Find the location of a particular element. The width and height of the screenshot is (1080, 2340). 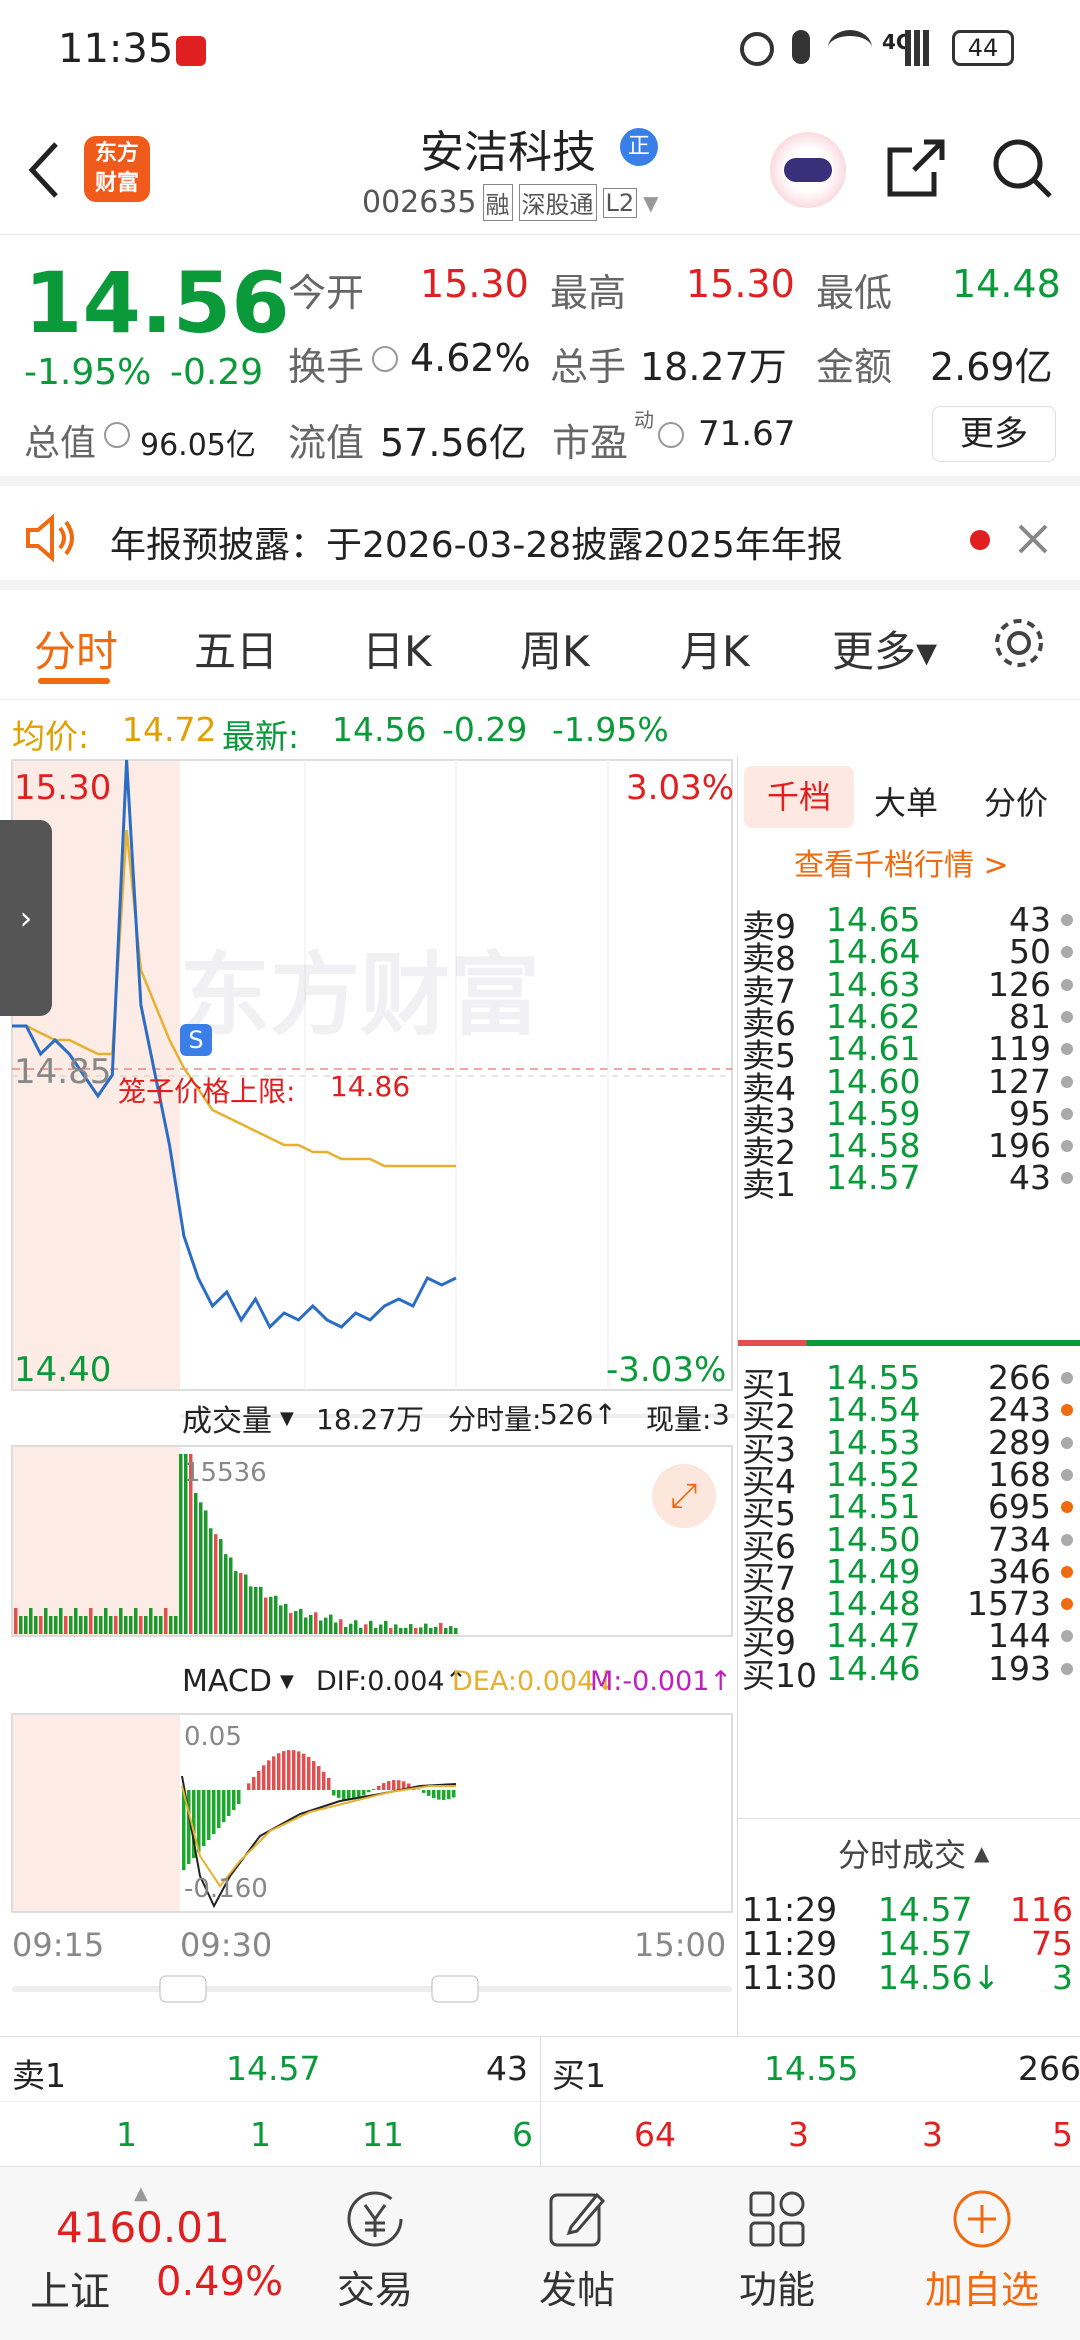

dropdown-icon: ▼ is located at coordinates (286, 1681).